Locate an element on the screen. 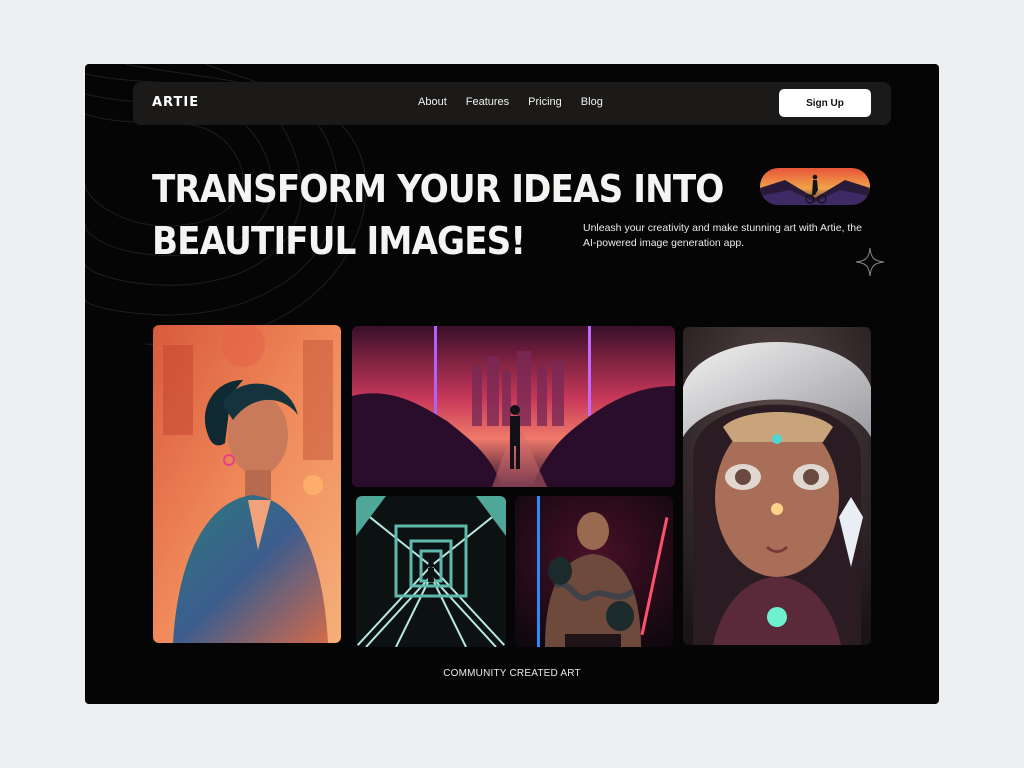  sparkle-icon is located at coordinates (870, 262).